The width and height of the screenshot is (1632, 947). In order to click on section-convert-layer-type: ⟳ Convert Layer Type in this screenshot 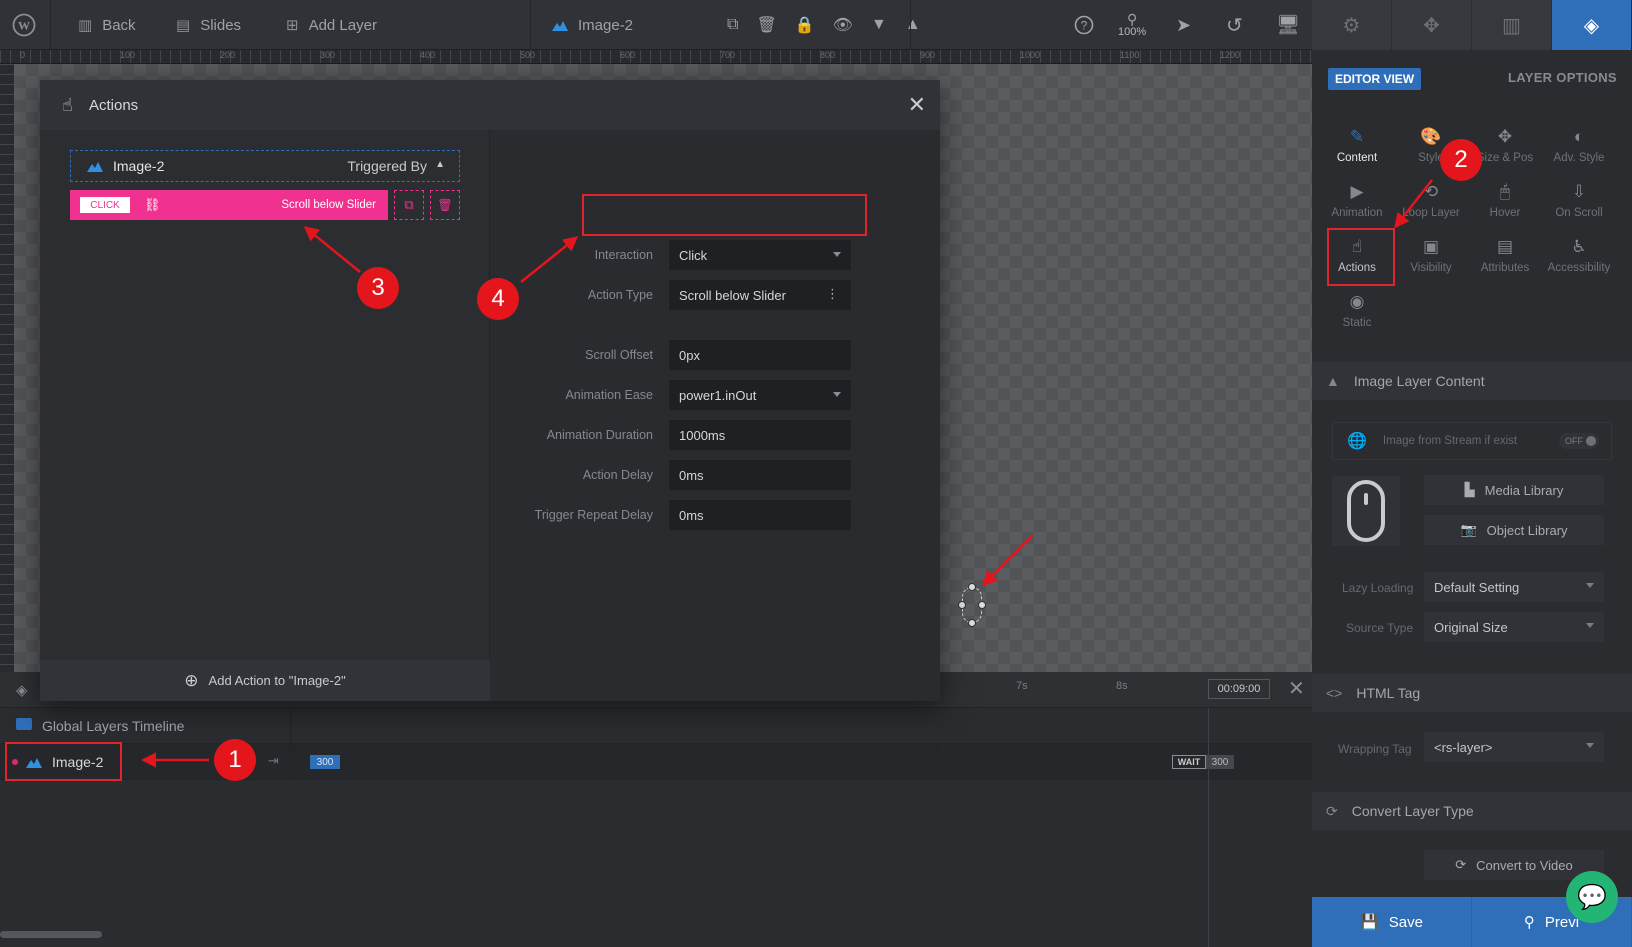, I will do `click(1472, 811)`.